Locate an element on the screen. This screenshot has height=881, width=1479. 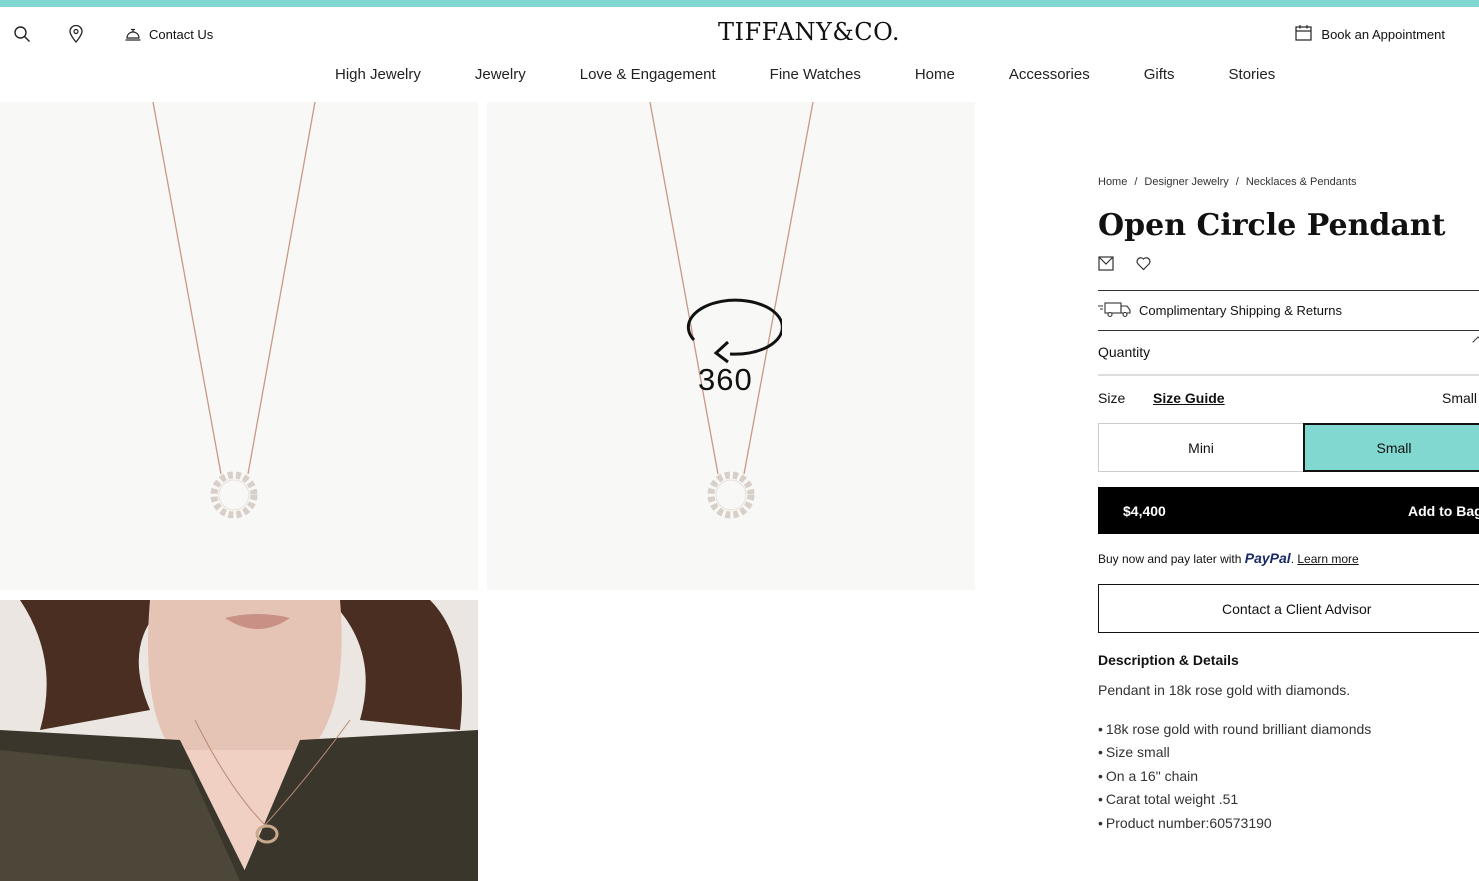
nav-item-home: Home is located at coordinates (935, 74).